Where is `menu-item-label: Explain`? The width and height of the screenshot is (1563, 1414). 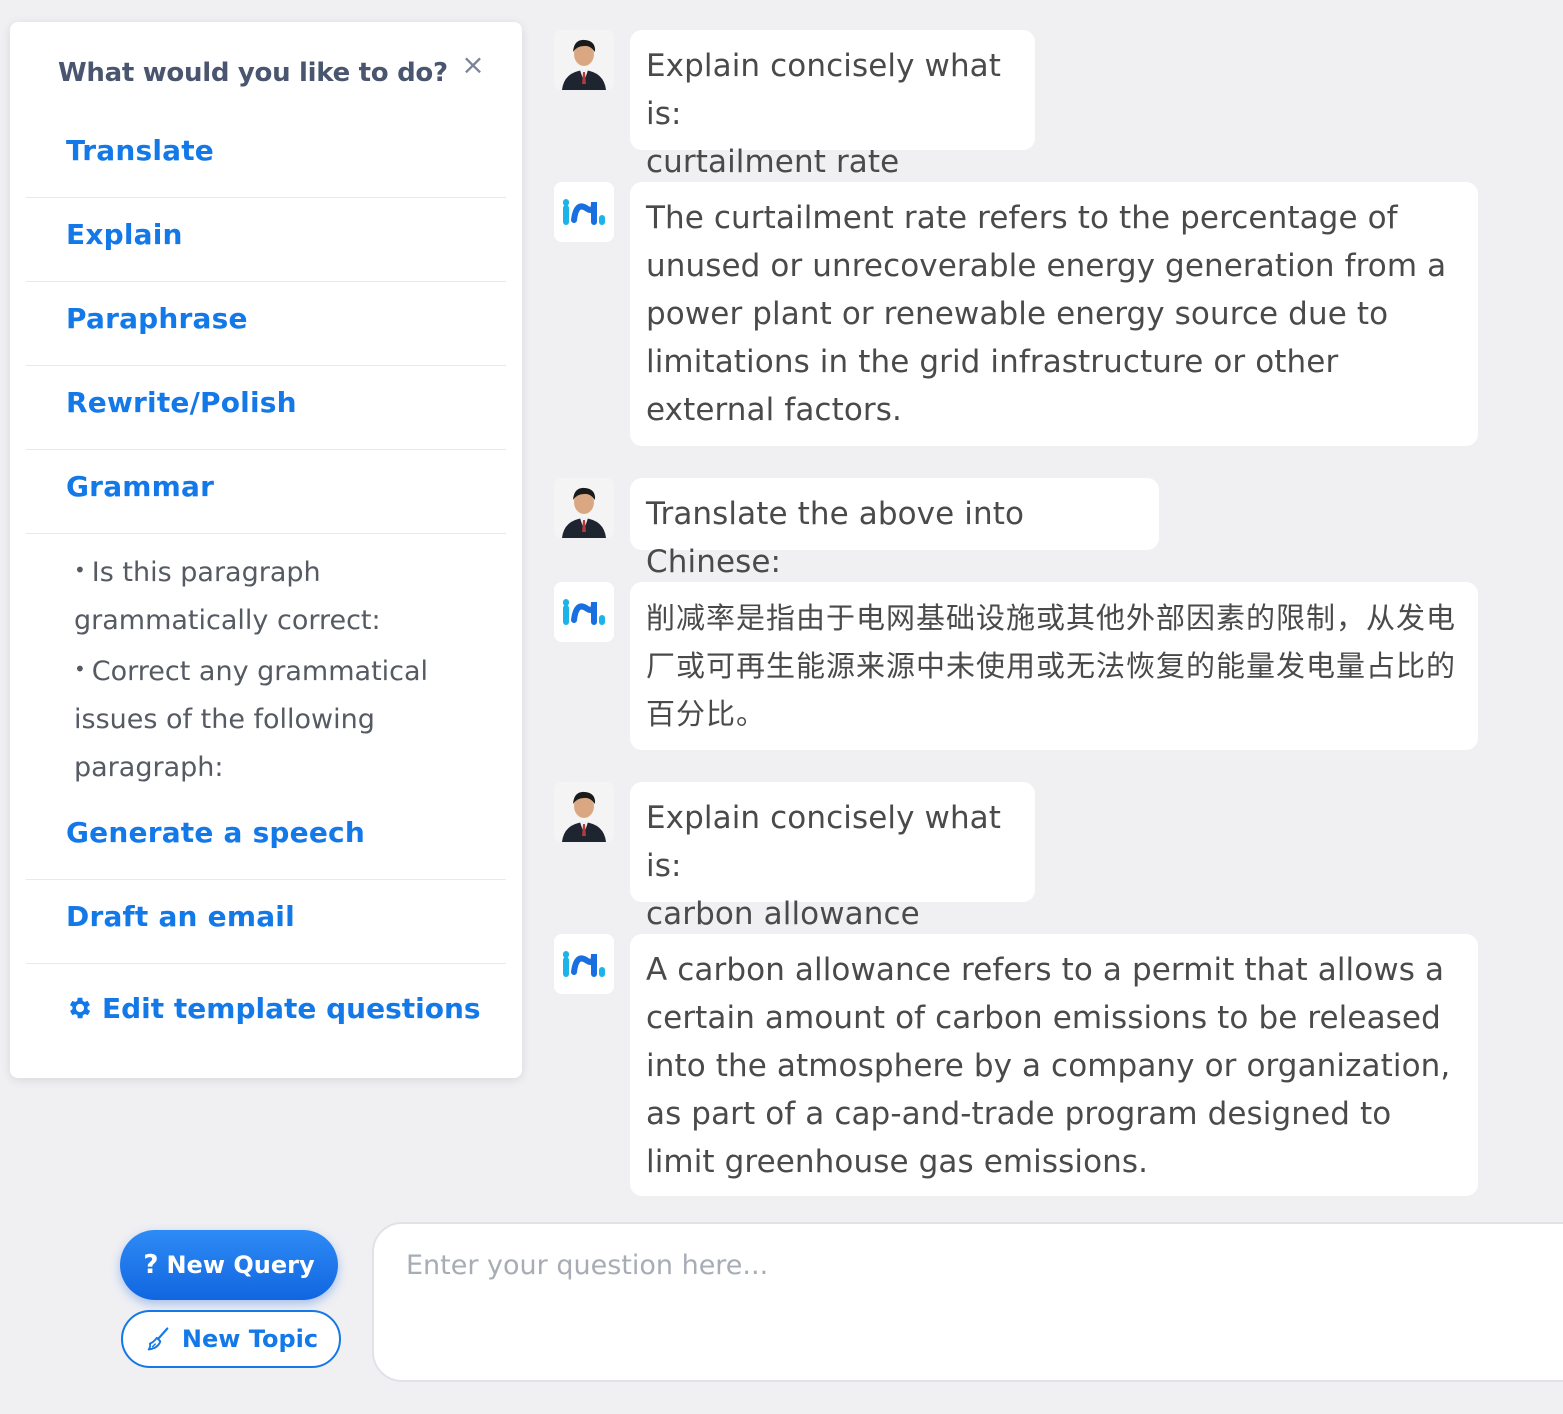 menu-item-label: Explain is located at coordinates (124, 234).